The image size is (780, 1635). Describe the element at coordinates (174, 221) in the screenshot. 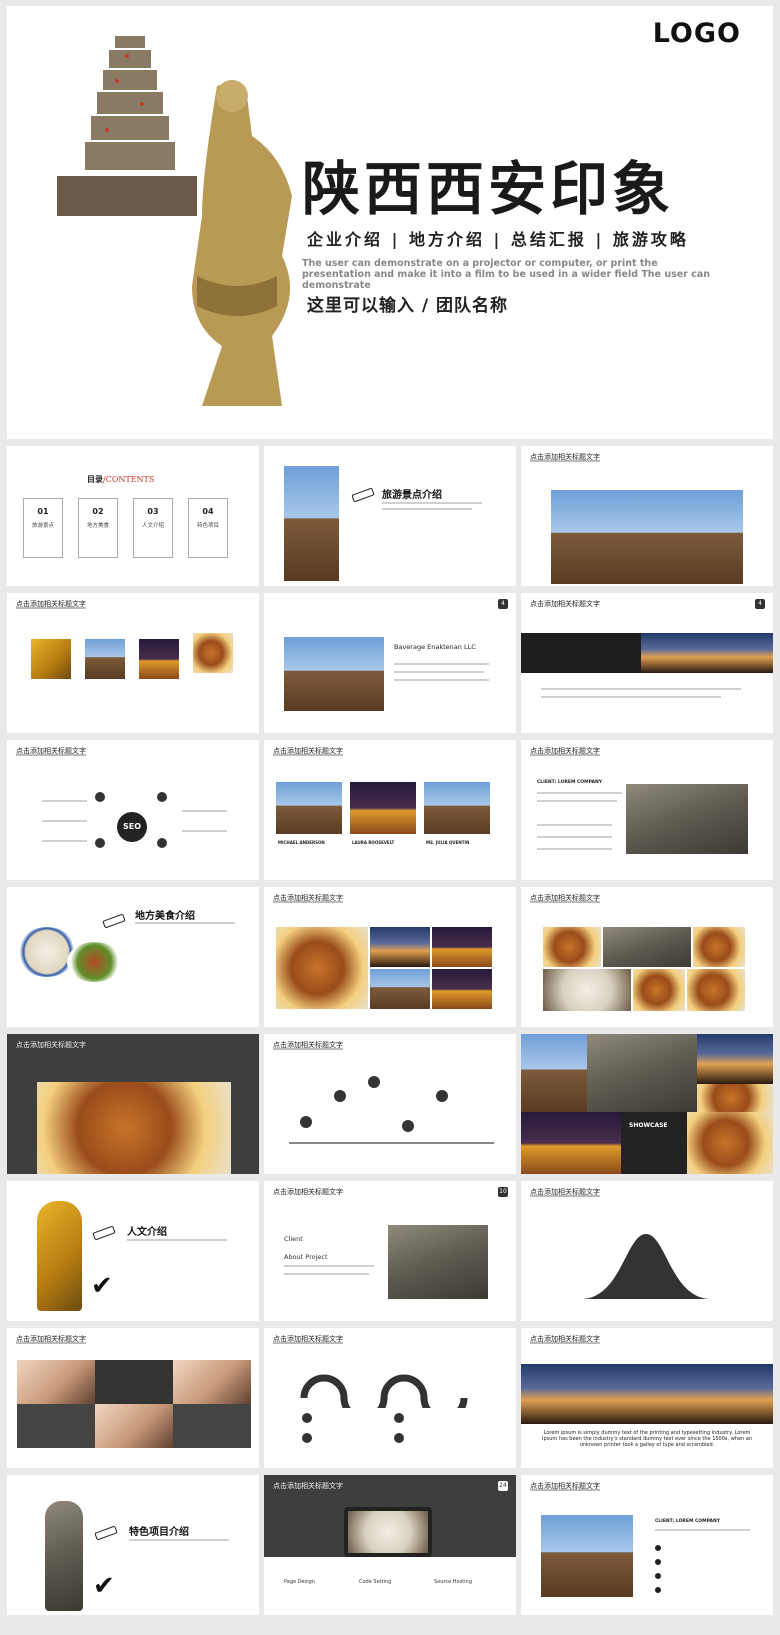

I see `pagoda-and-warrior-illustration` at that location.